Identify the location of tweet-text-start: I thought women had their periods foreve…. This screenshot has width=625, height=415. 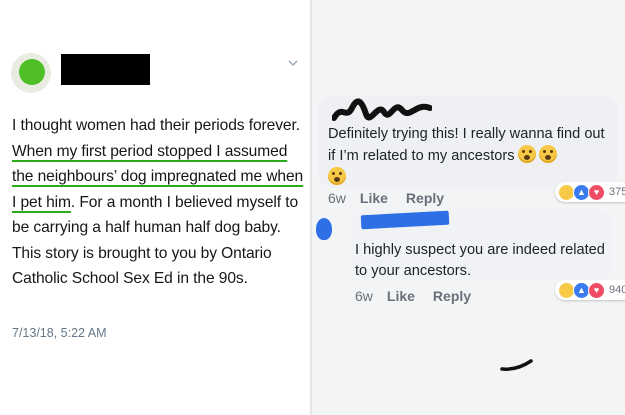
(156, 125).